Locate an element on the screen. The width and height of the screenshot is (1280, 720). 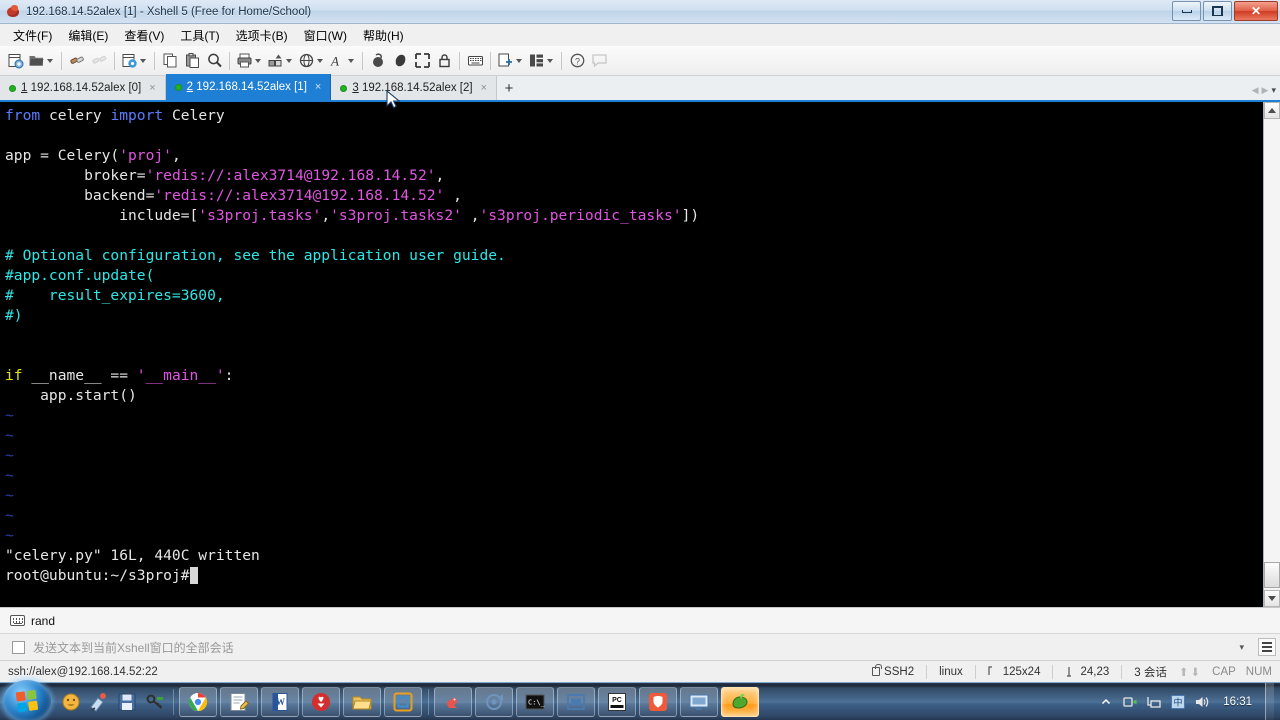
copy-button is located at coordinates (170, 61).